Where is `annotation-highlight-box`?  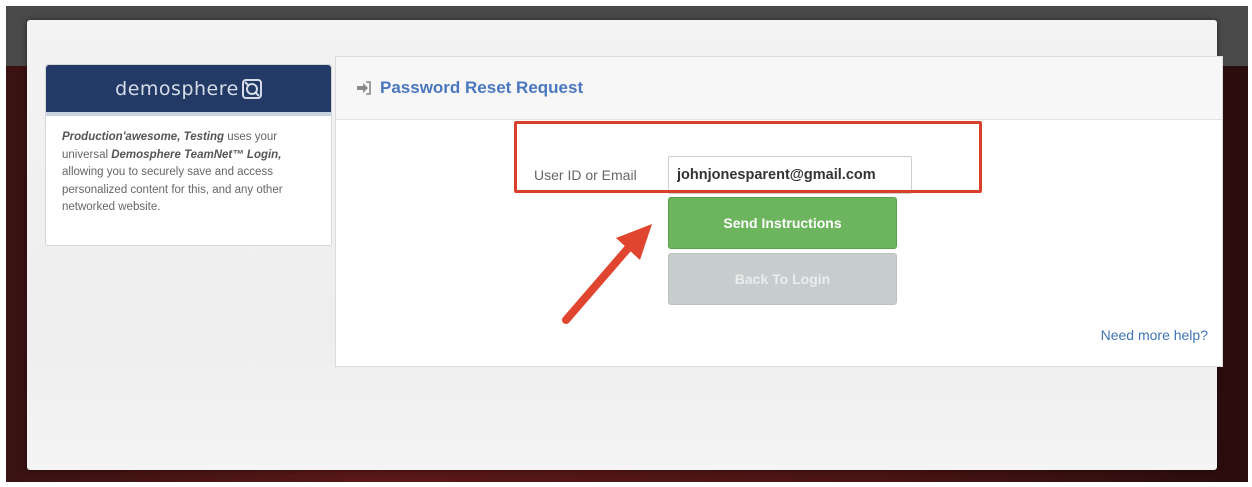
annotation-highlight-box is located at coordinates (748, 157).